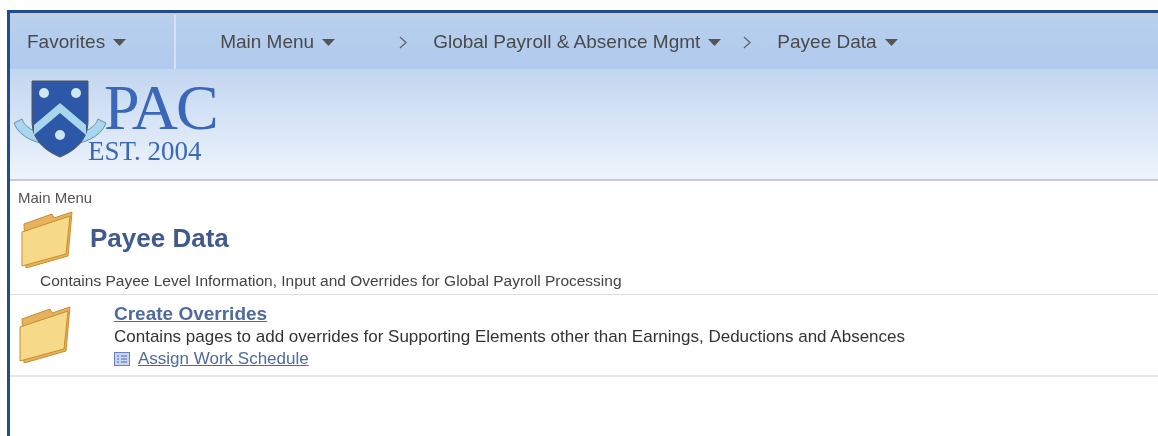 The height and width of the screenshot is (436, 1158). Describe the element at coordinates (584, 281) in the screenshot. I see `page-description: Contains Payee Level Information, Input and Overrides for Global Payroll Processing` at that location.